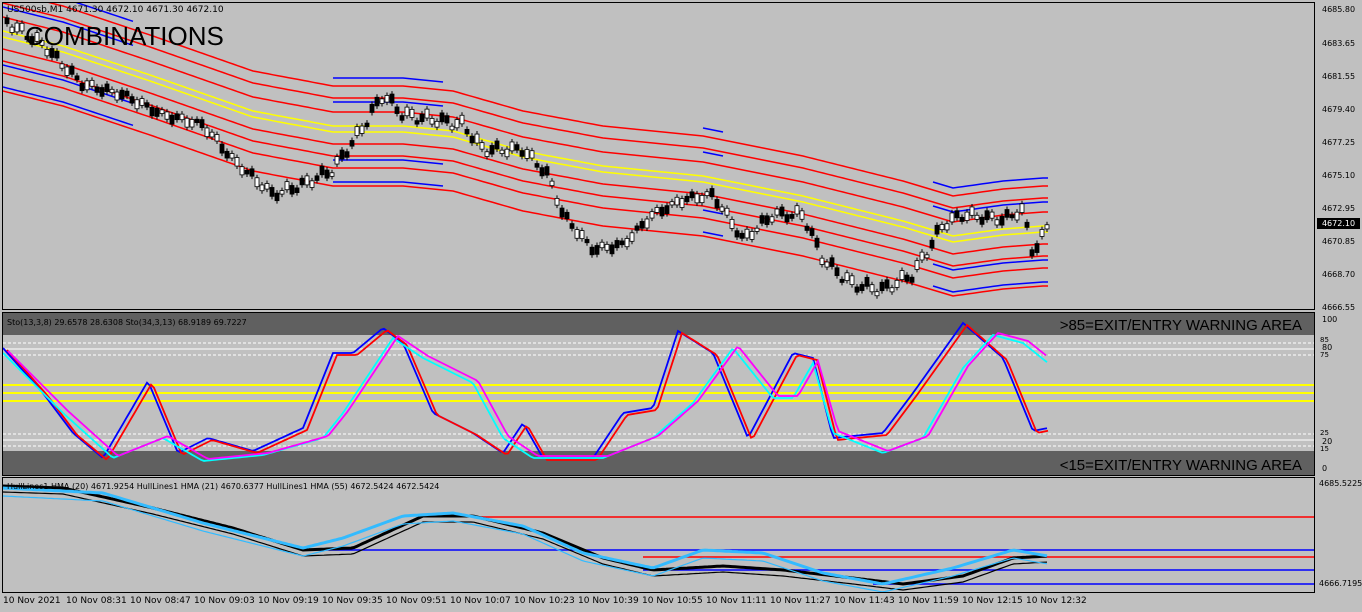 This screenshot has height=612, width=1362. Describe the element at coordinates (608, 601) in the screenshot. I see `time-tick: 10 Nov 10:39` at that location.